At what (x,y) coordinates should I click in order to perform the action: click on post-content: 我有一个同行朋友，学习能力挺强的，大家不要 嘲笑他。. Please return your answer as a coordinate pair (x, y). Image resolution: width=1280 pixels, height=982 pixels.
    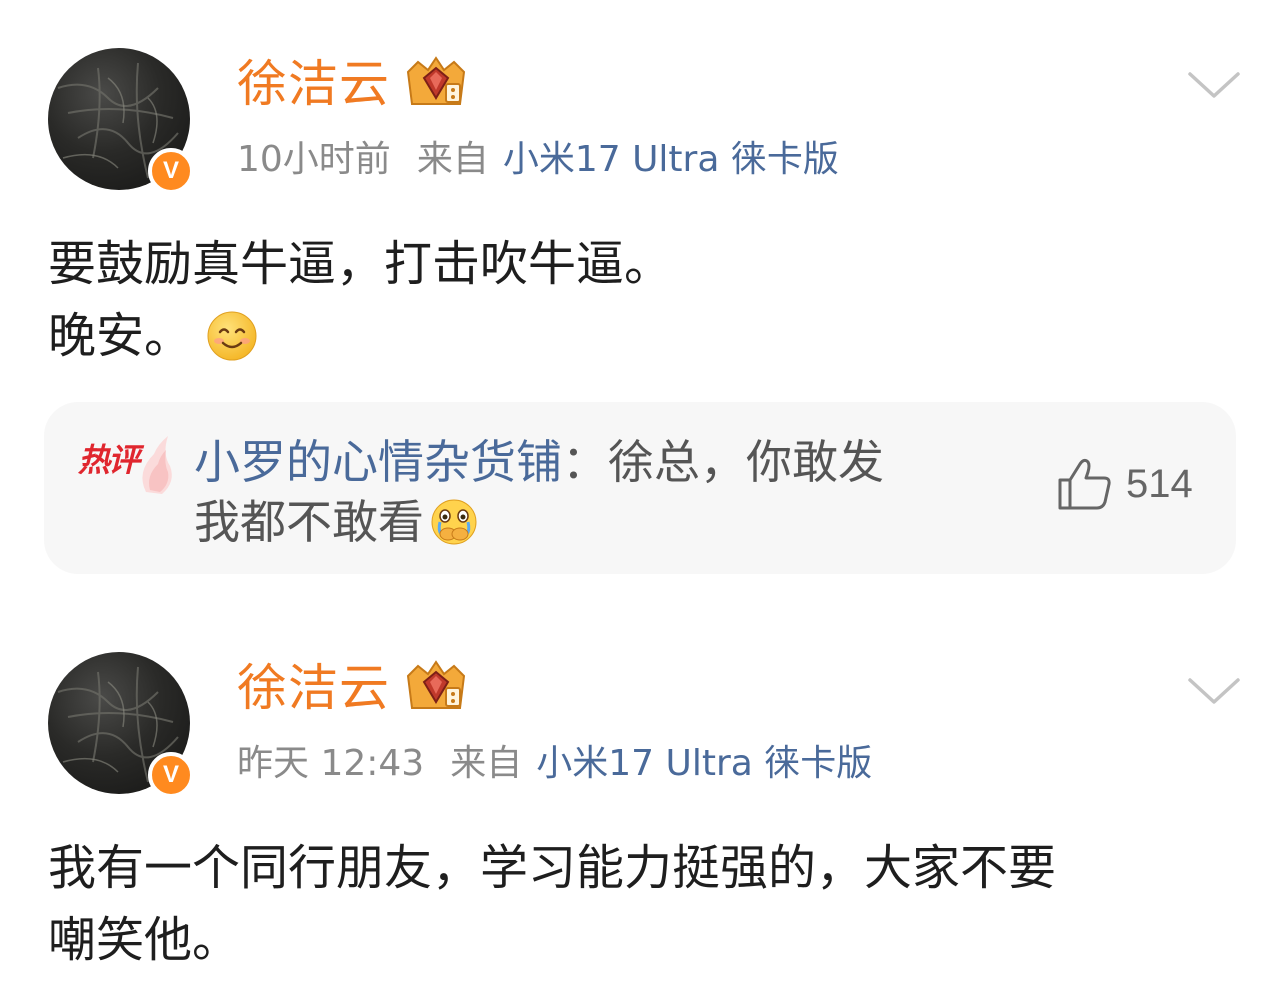
    Looking at the image, I should click on (643, 904).